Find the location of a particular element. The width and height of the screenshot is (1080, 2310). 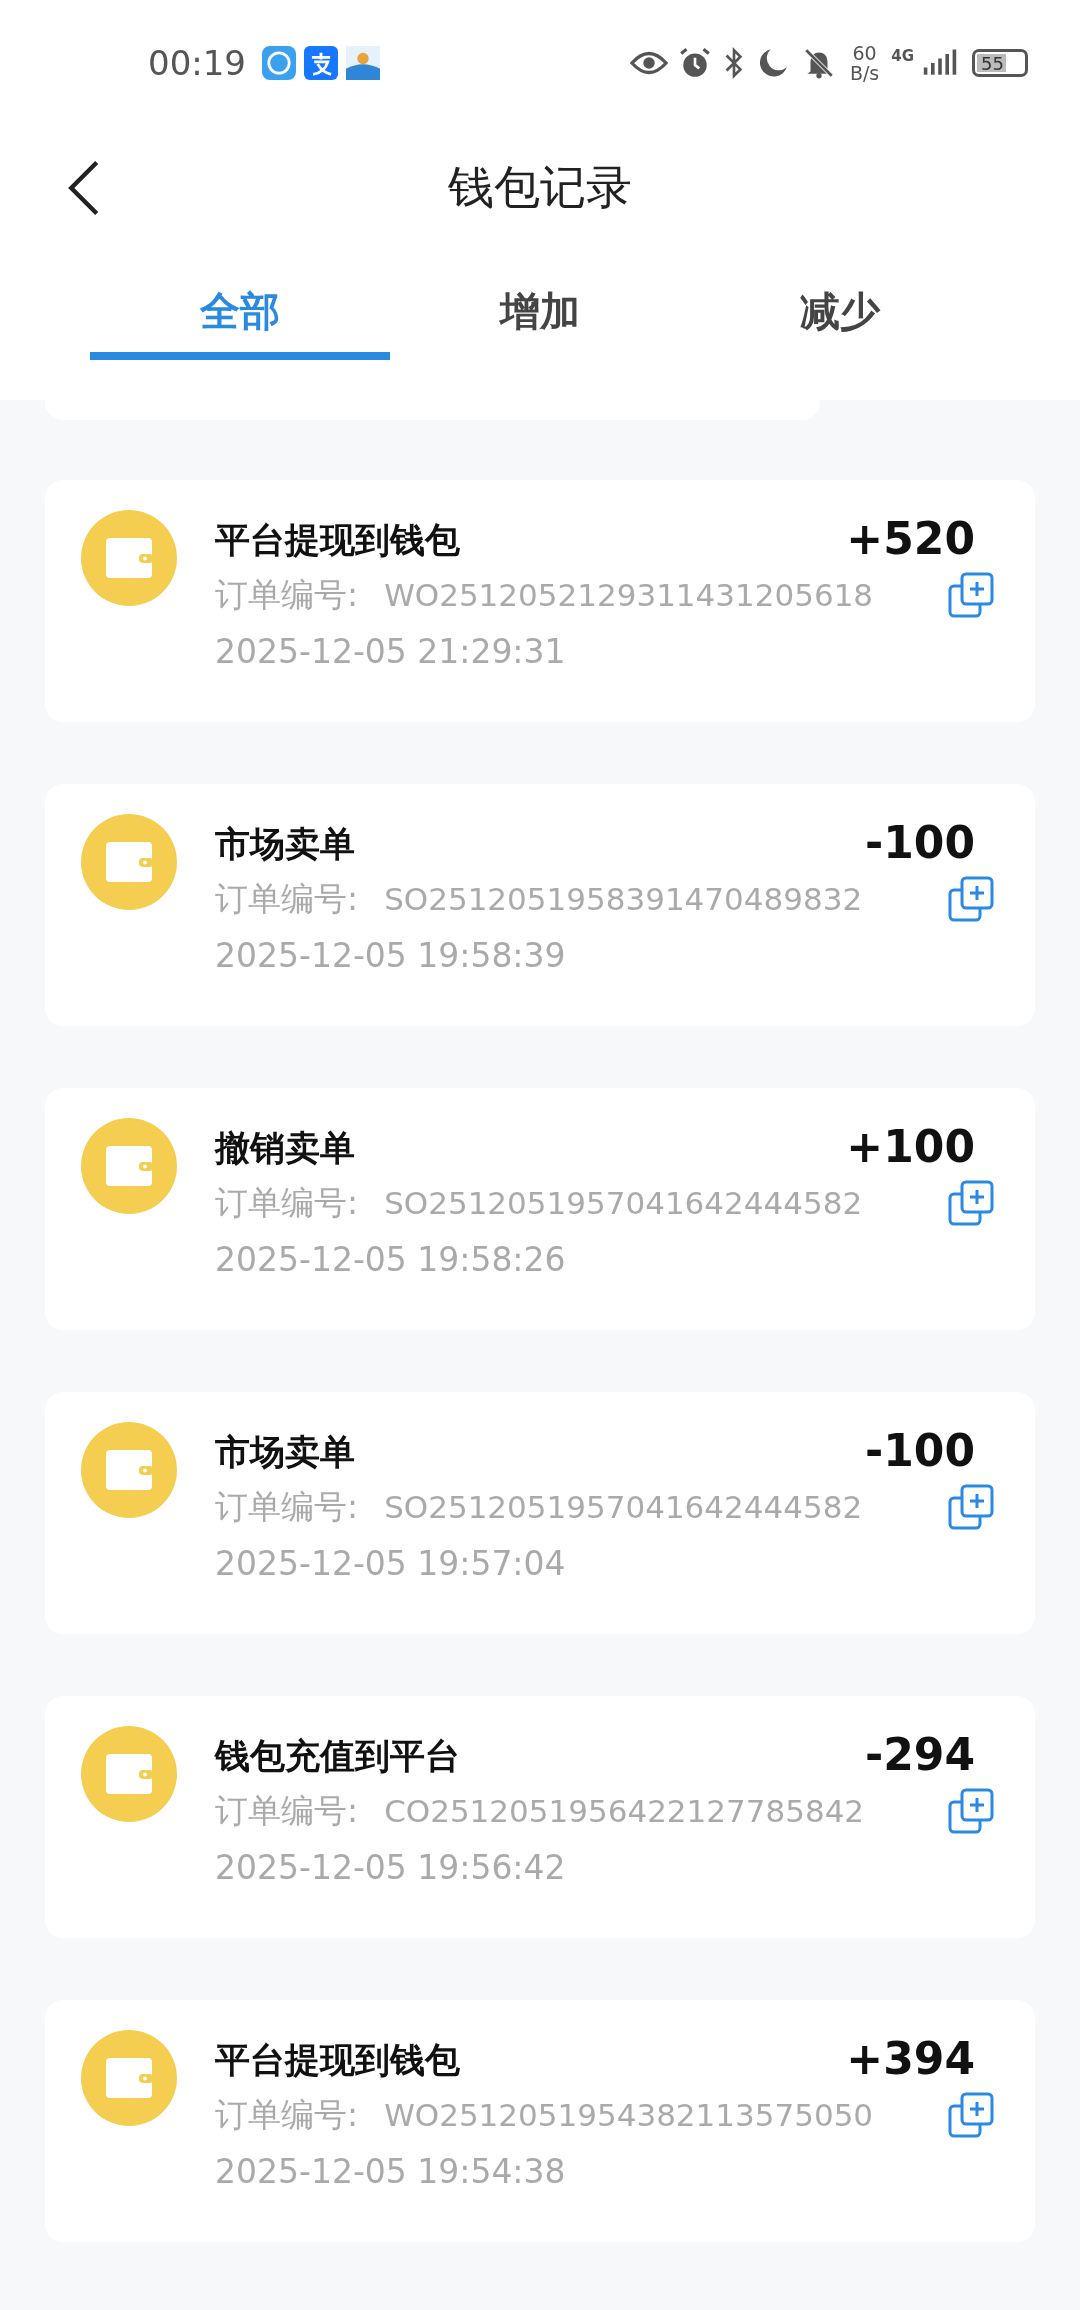

record-card: 市场卖单 -100 订单编号: SO2512051958391470489832 2025-12-05 19:58:39 is located at coordinates (540, 905).